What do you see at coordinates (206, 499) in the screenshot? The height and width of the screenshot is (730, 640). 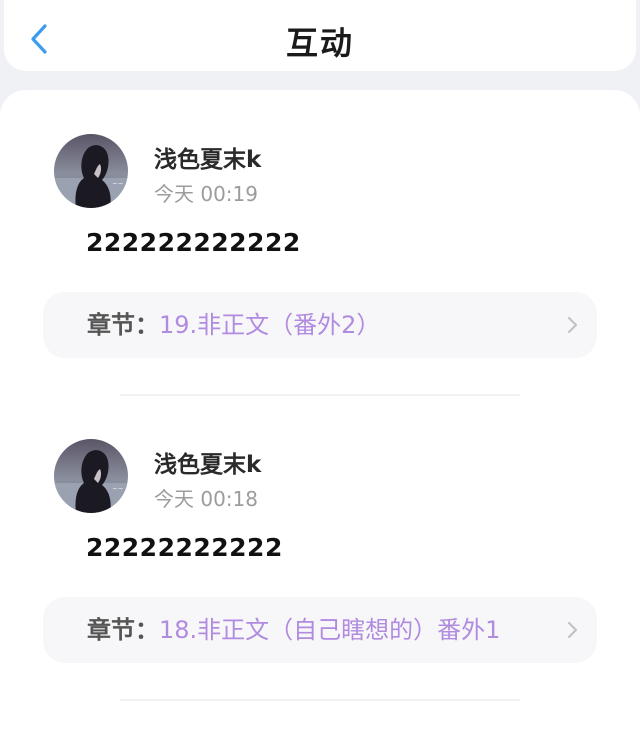 I see `timestamp: 今天 00:18` at bounding box center [206, 499].